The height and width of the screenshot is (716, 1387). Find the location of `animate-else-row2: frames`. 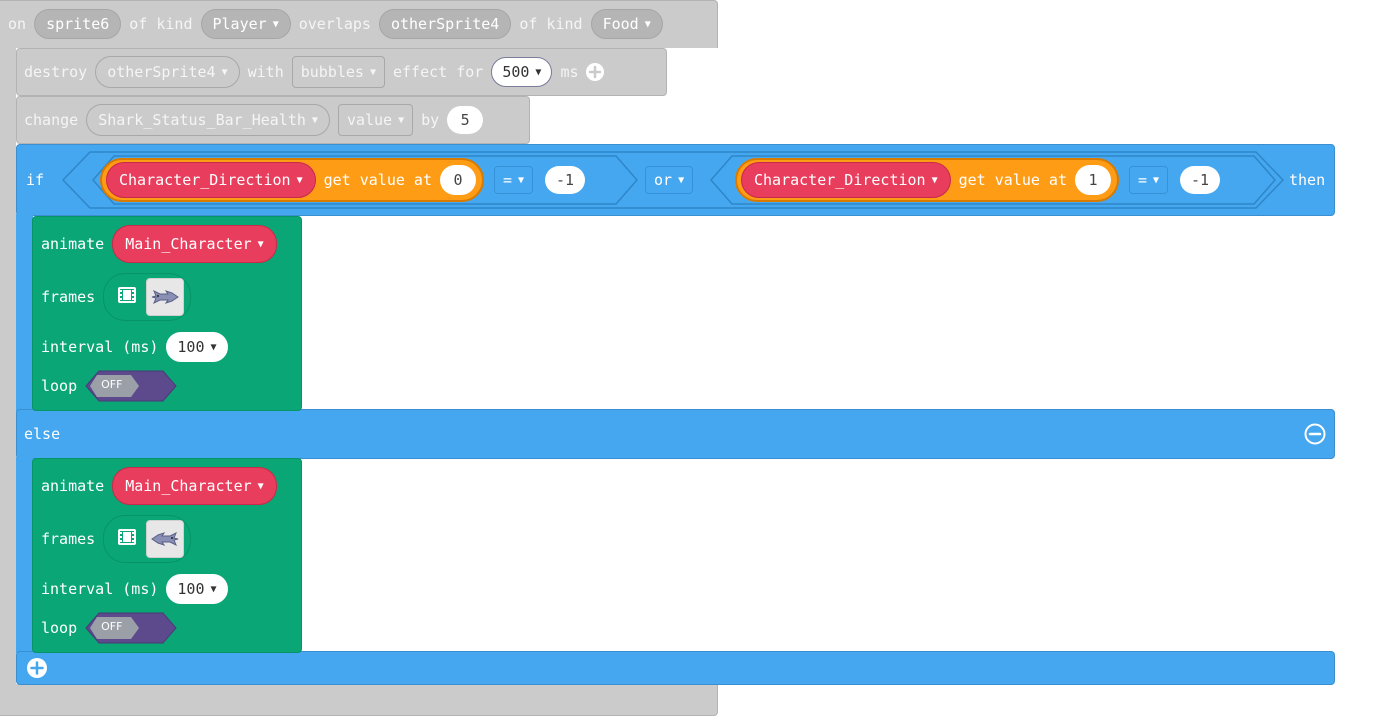

animate-else-row2: frames is located at coordinates (116, 539).